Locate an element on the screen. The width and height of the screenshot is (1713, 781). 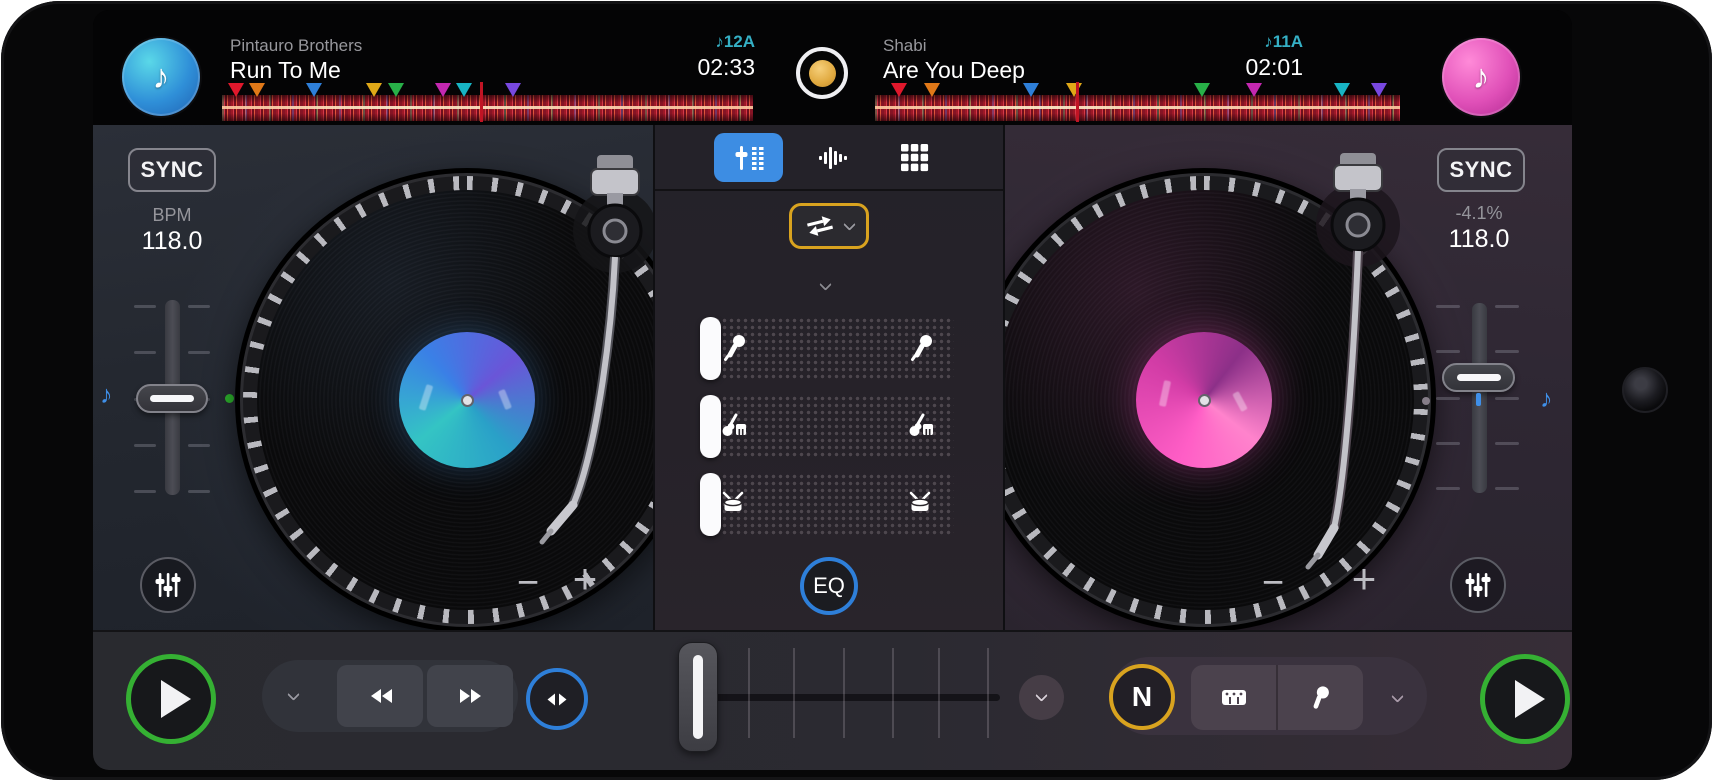
deck-a-eq-fx-button is located at coordinates (168, 585).